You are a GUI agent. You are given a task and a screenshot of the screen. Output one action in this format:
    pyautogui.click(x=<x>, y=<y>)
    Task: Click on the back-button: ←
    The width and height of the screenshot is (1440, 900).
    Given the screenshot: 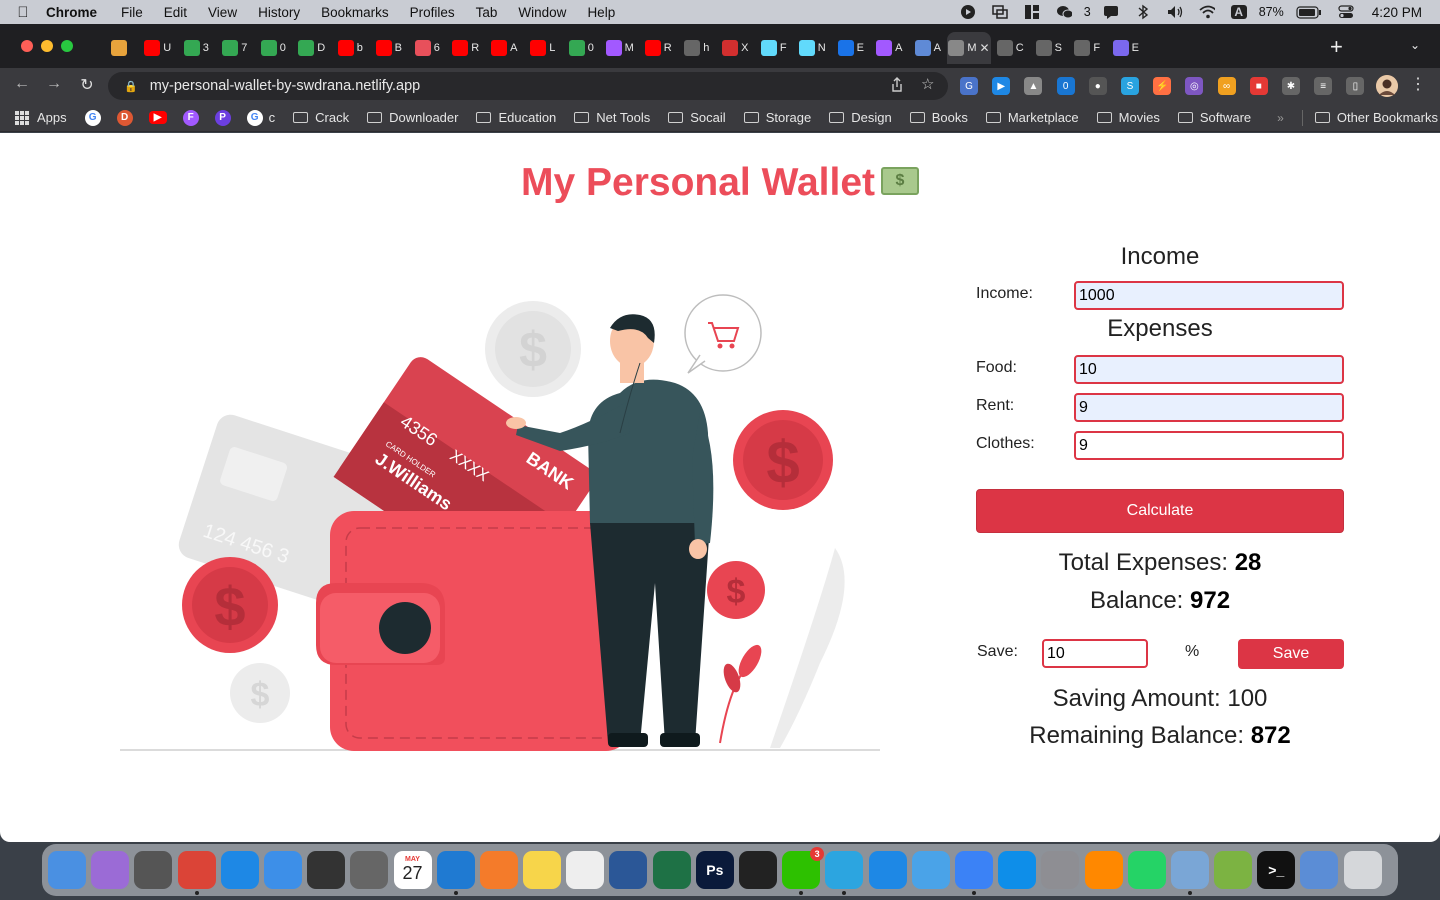 What is the action you would take?
    pyautogui.click(x=22, y=84)
    